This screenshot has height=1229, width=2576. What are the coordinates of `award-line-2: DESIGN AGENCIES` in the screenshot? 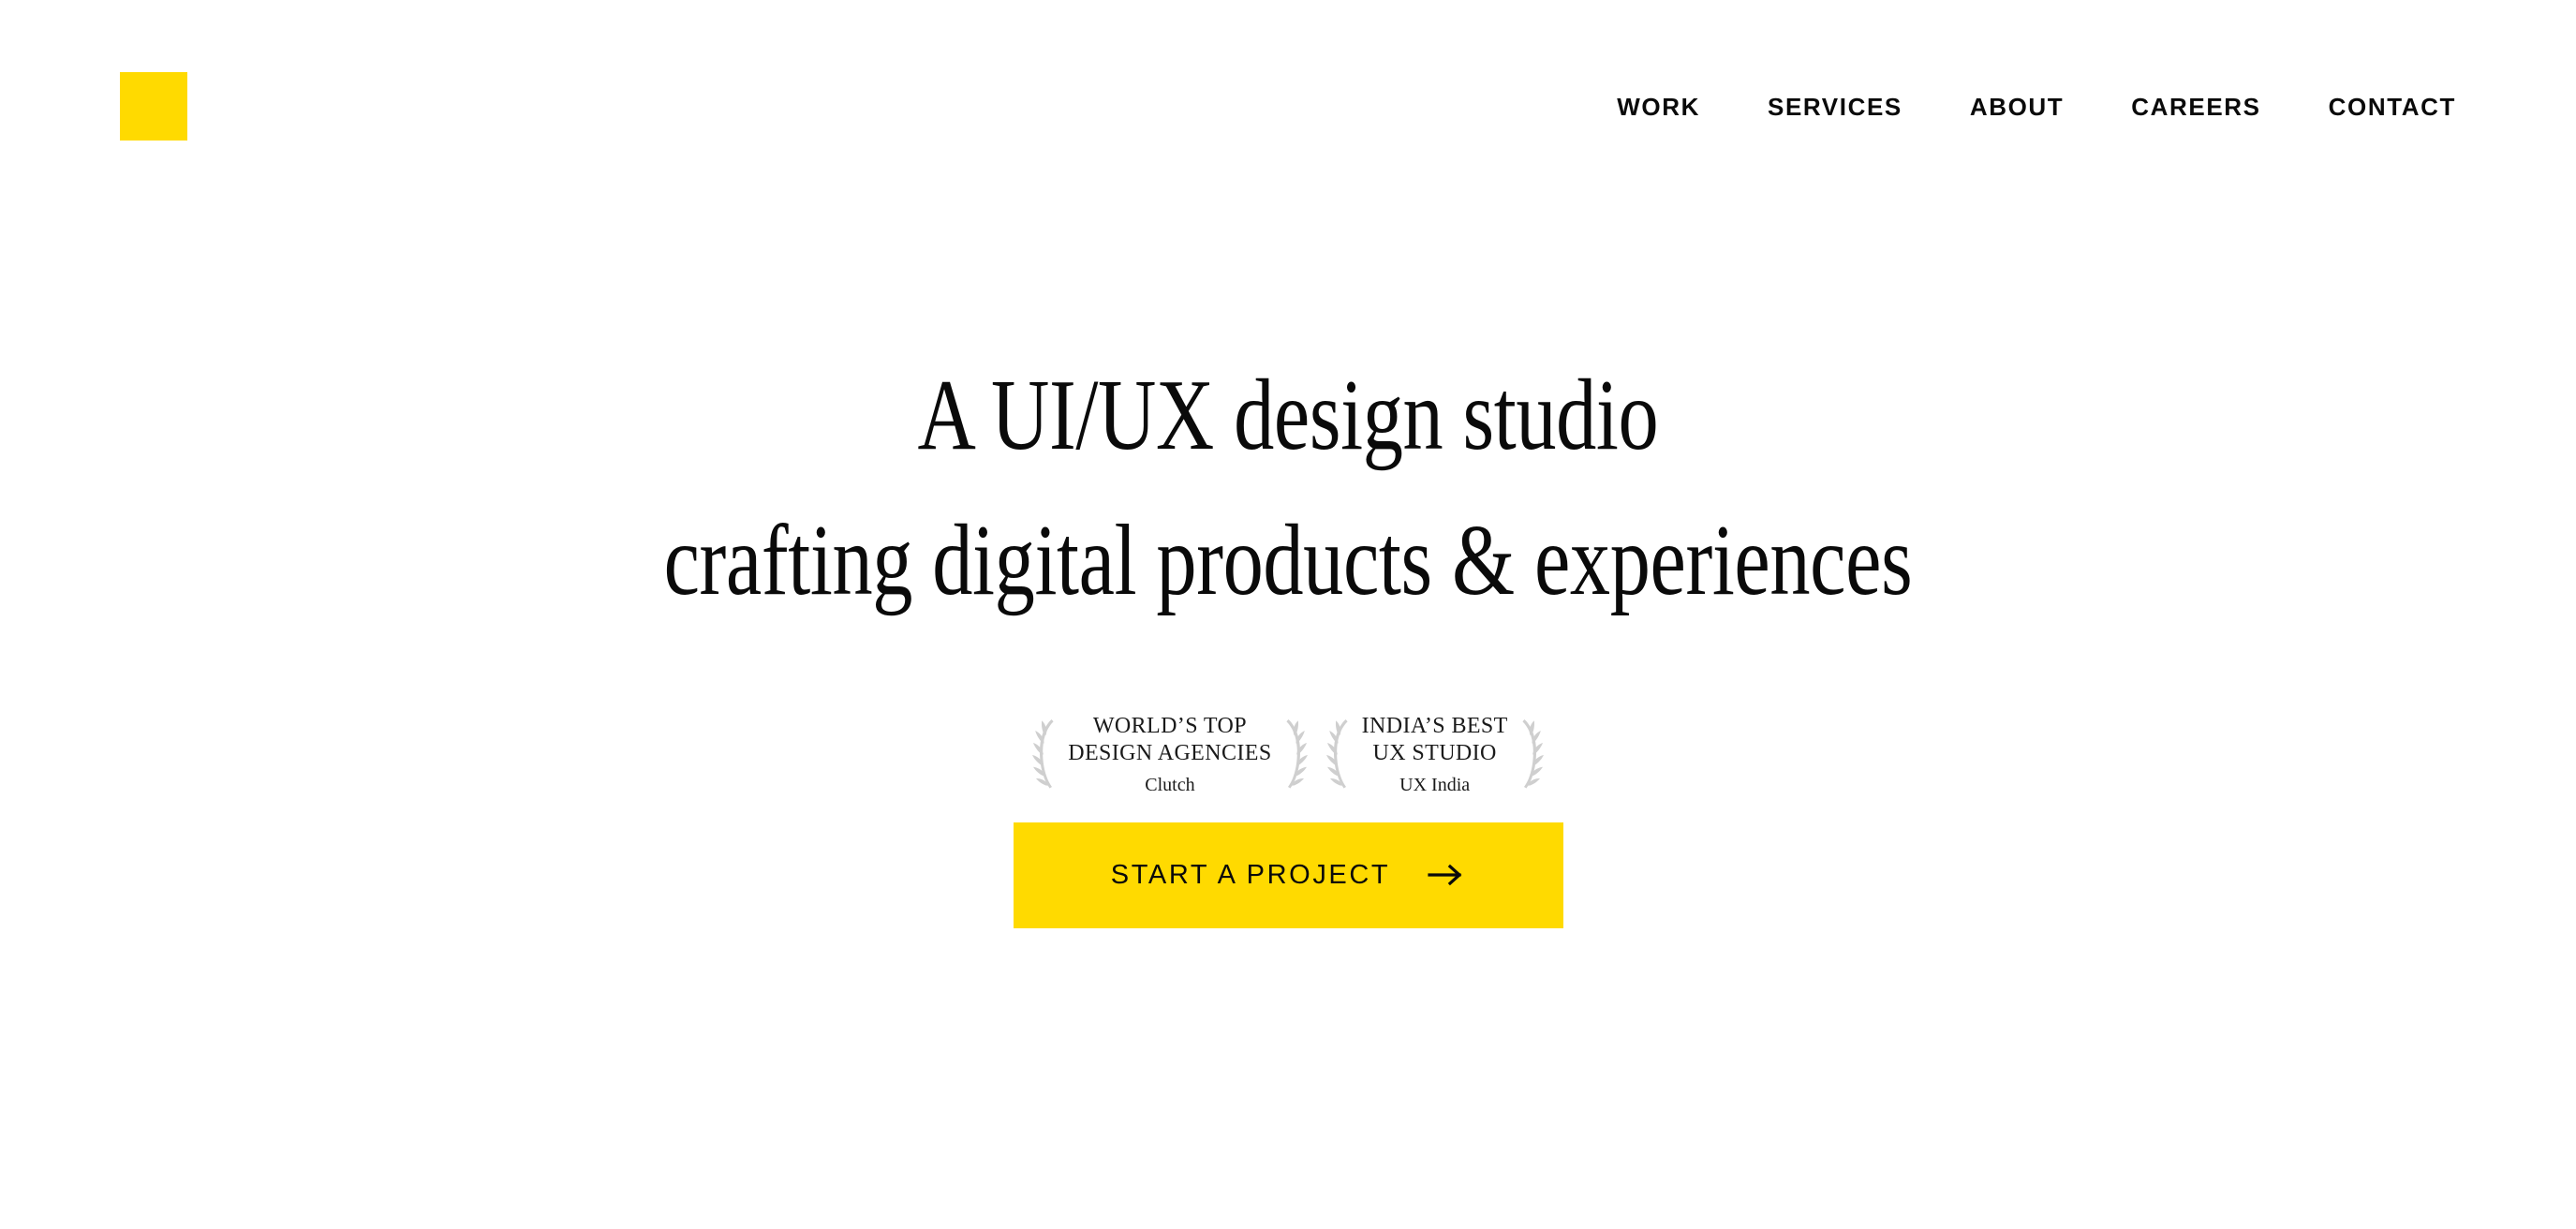 It's located at (1170, 753).